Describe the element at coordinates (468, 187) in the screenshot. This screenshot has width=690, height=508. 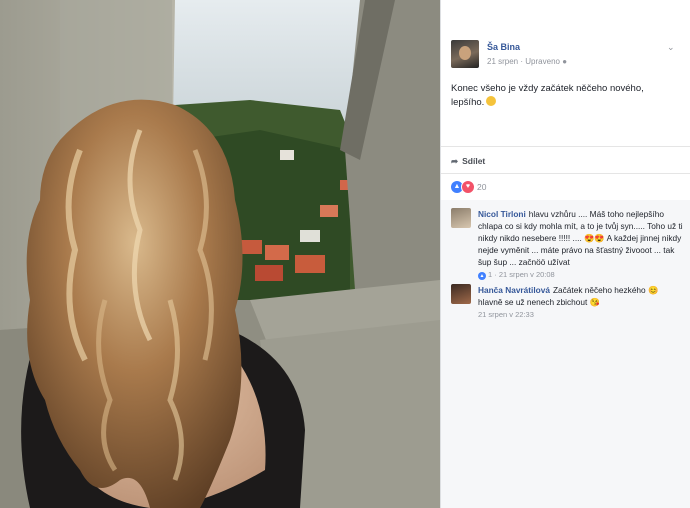
I see `love-icon: ♥` at that location.